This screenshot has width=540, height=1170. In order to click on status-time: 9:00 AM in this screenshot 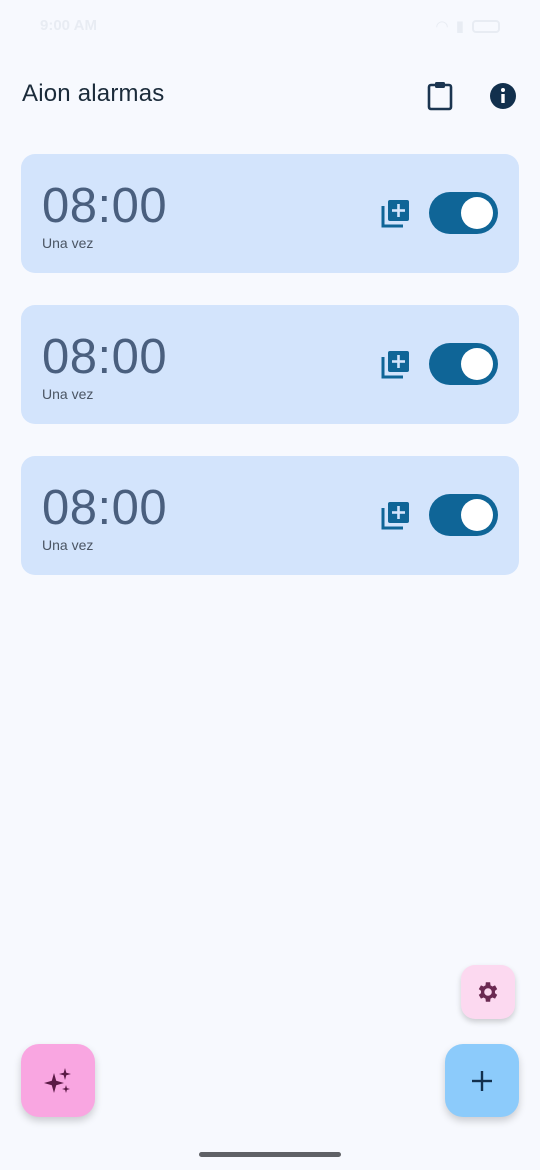, I will do `click(68, 25)`.